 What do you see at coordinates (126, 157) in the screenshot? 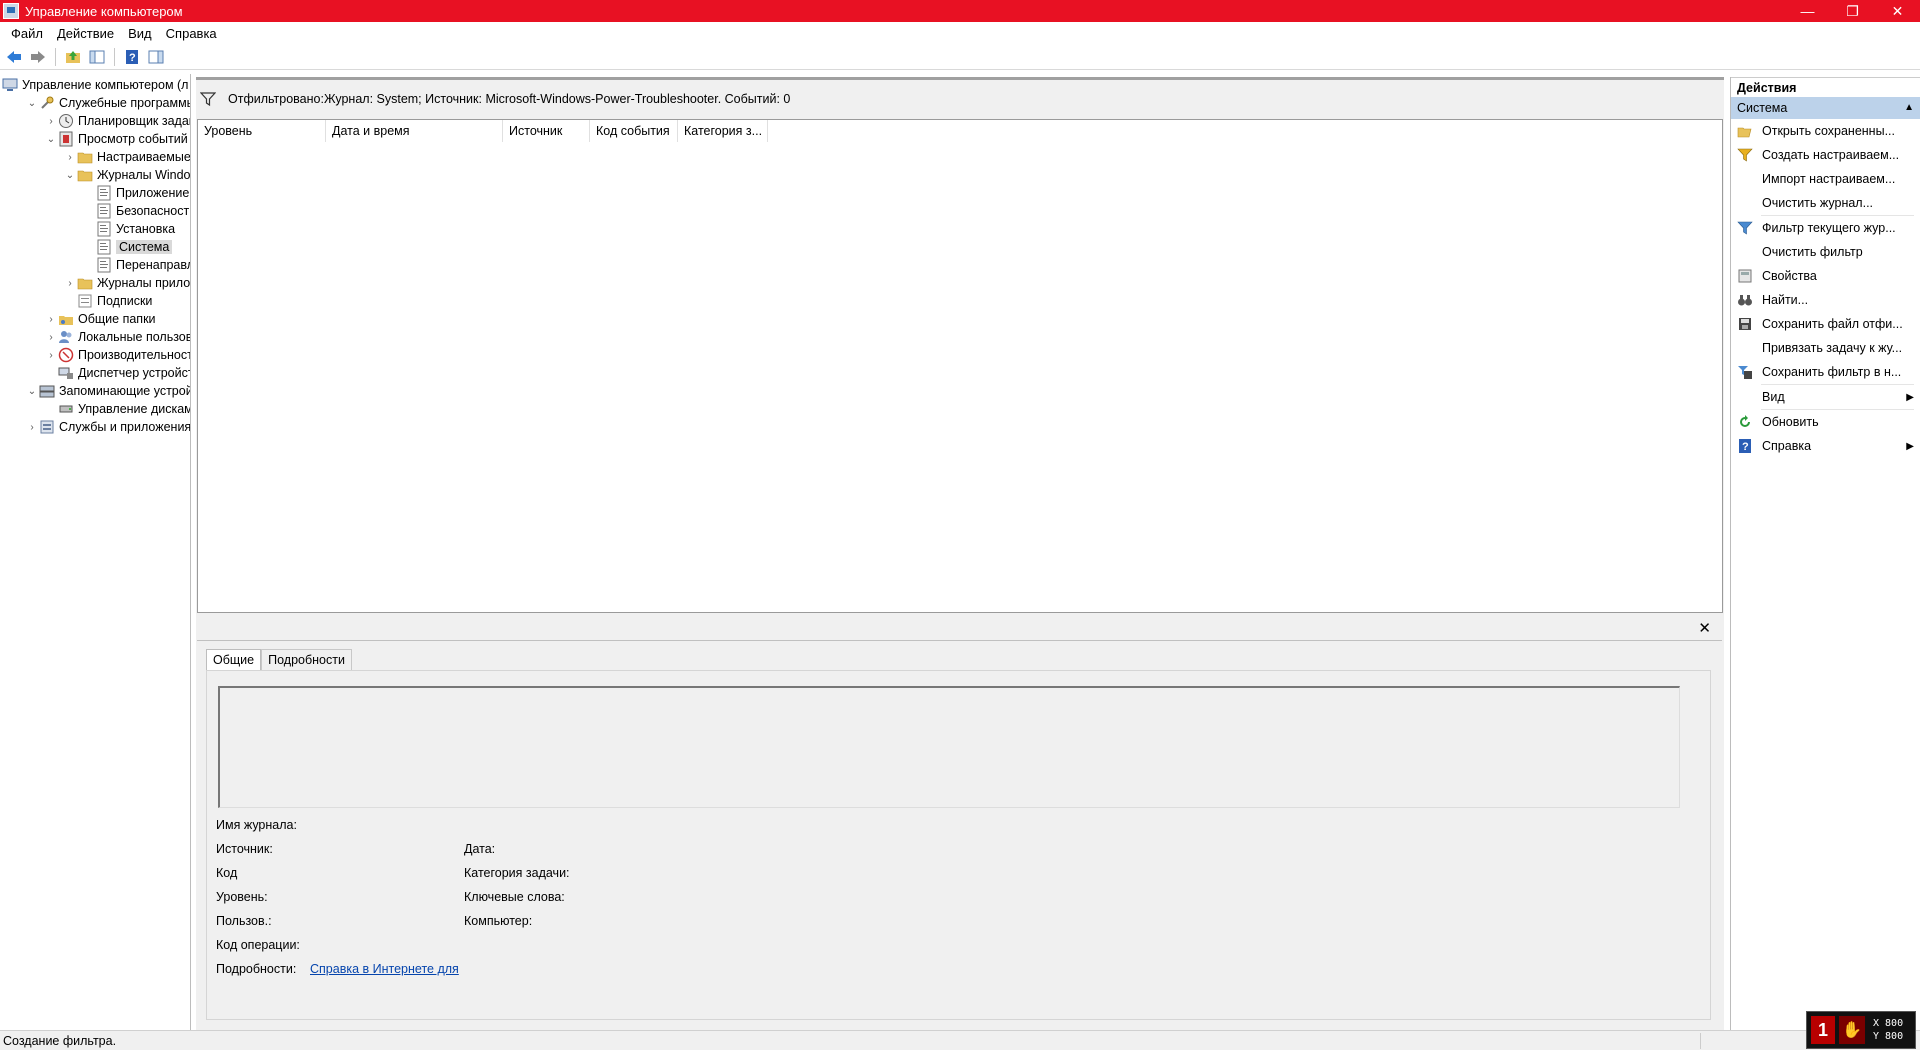
I see `tree-item: › Настраиваемые пр` at bounding box center [126, 157].